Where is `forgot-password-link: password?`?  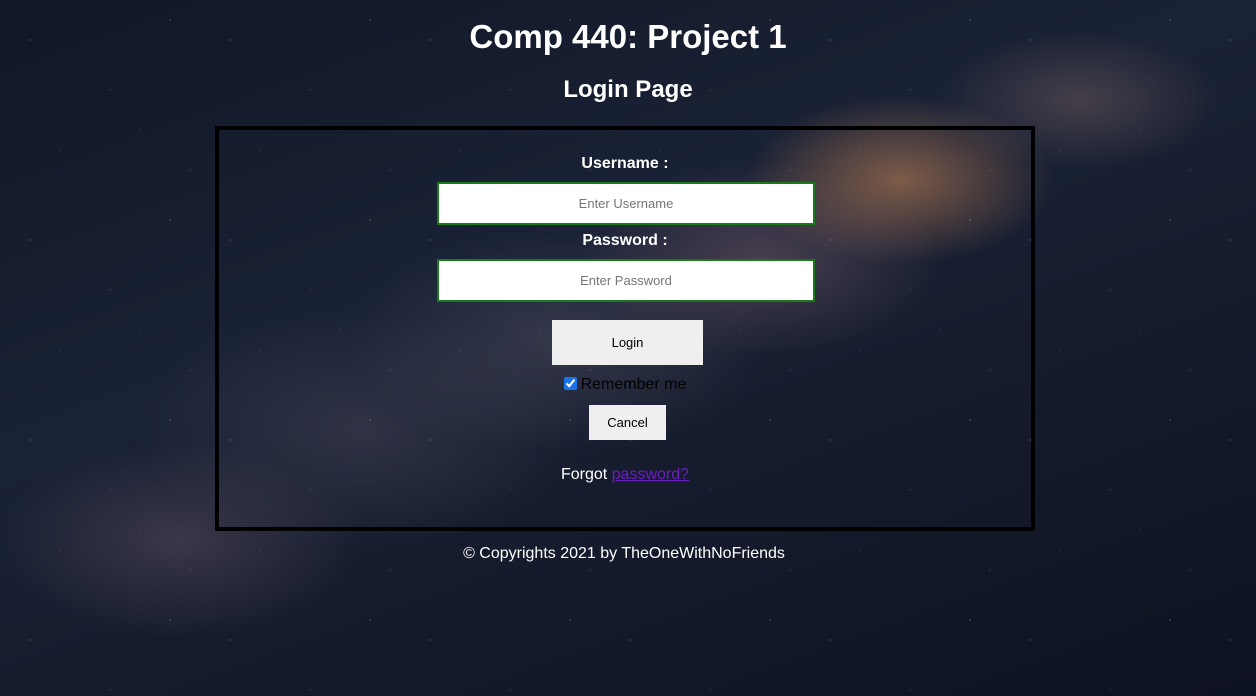
forgot-password-link: password? is located at coordinates (650, 474).